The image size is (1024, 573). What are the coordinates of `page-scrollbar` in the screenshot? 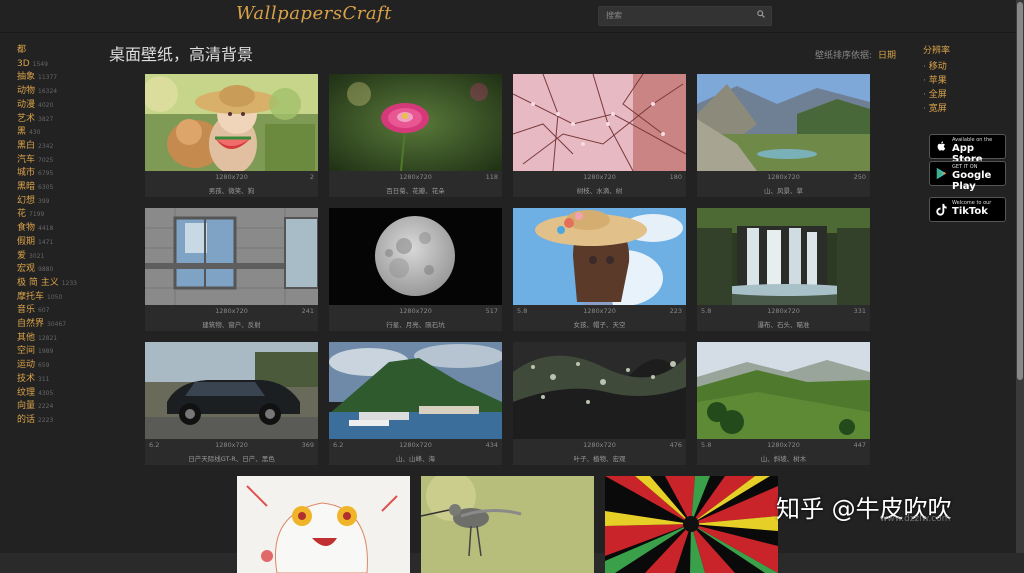 It's located at (1020, 276).